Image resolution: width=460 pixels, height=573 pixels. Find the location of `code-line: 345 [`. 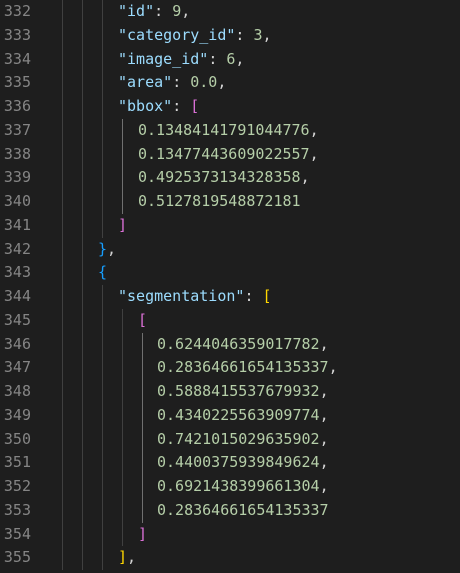

code-line: 345 [ is located at coordinates (230, 320).